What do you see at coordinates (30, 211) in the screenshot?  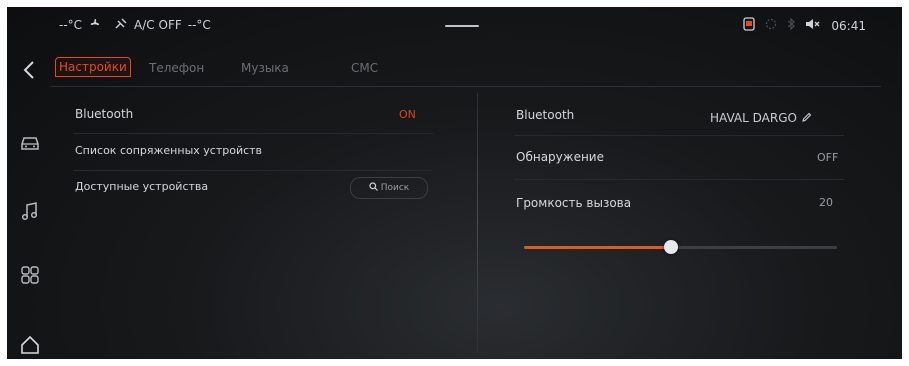 I see `music-icon` at bounding box center [30, 211].